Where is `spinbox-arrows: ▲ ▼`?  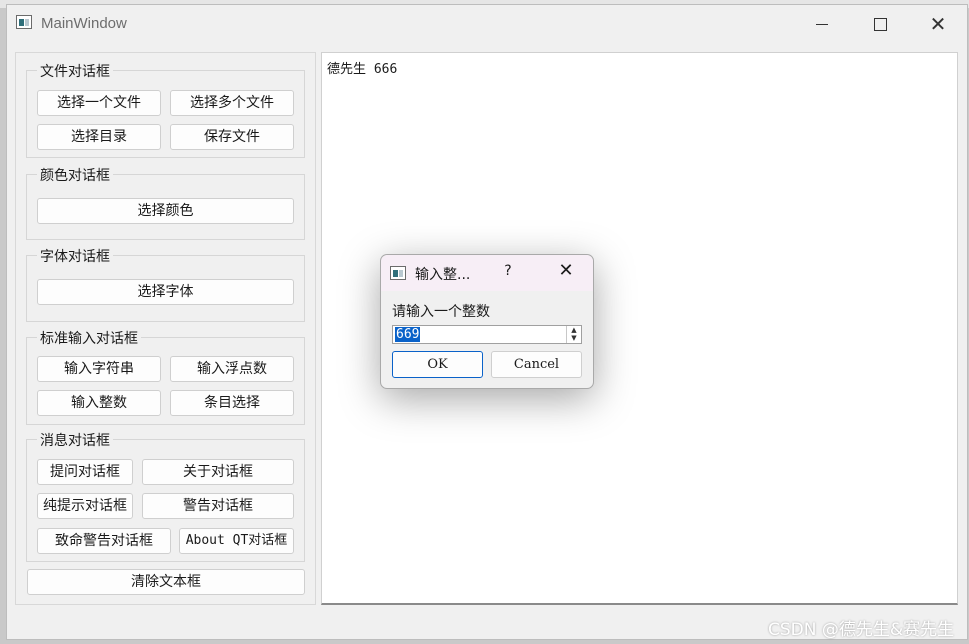
spinbox-arrows: ▲ ▼ is located at coordinates (573, 334).